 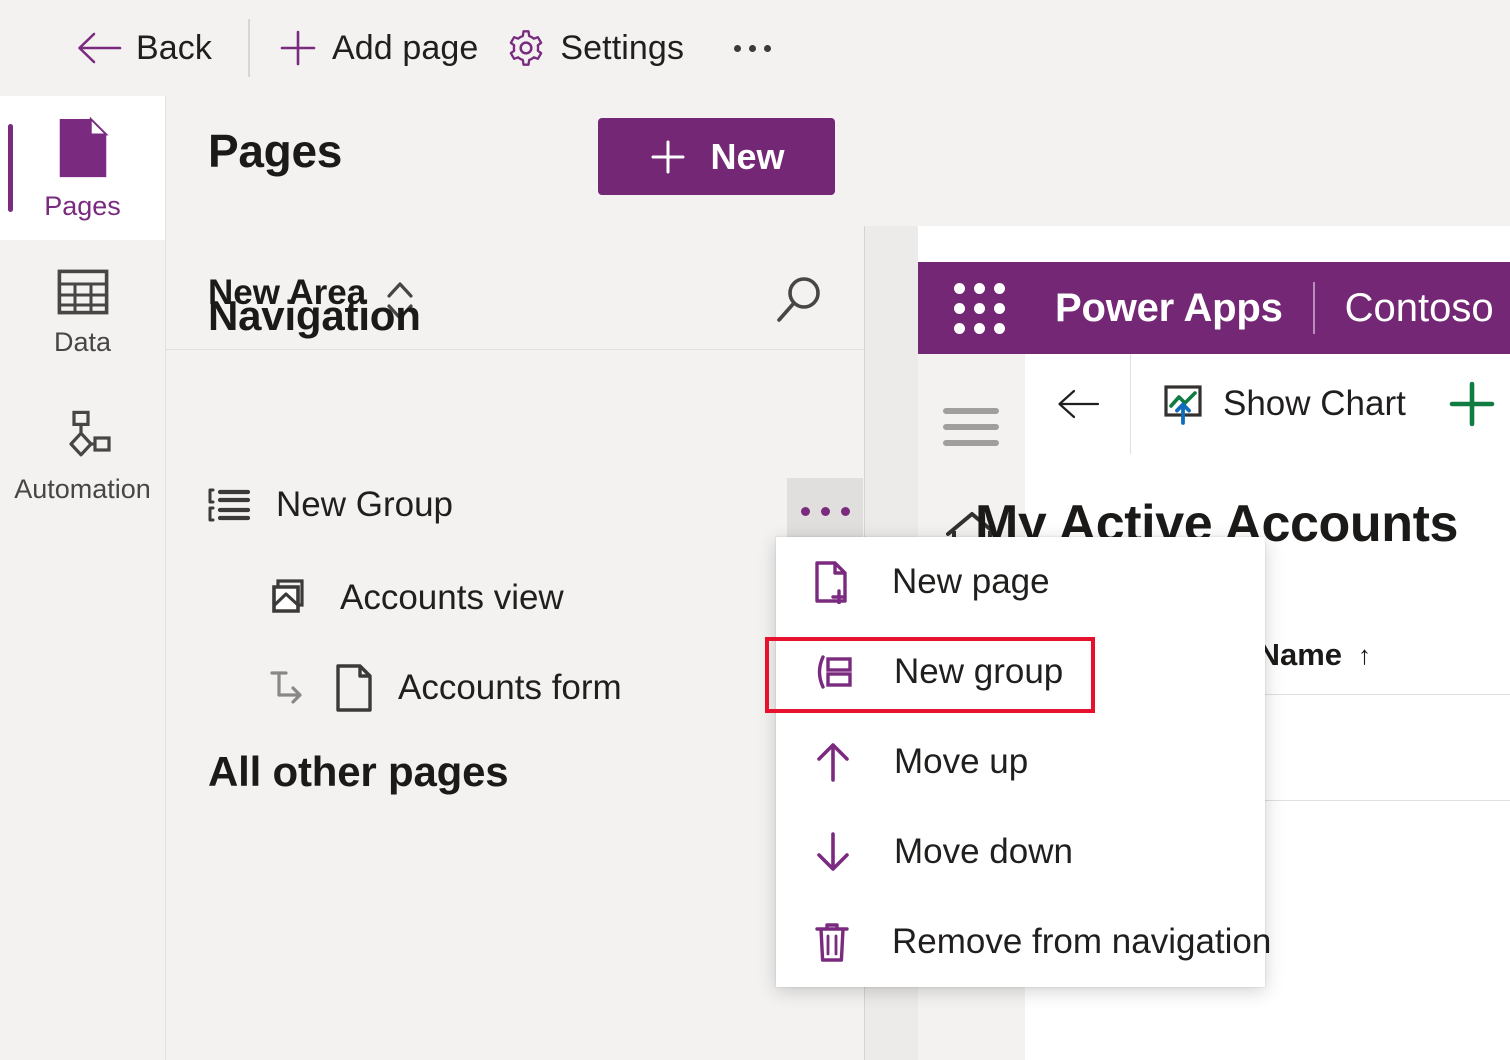 I want to click on tree-item-label: New Group, so click(x=365, y=504).